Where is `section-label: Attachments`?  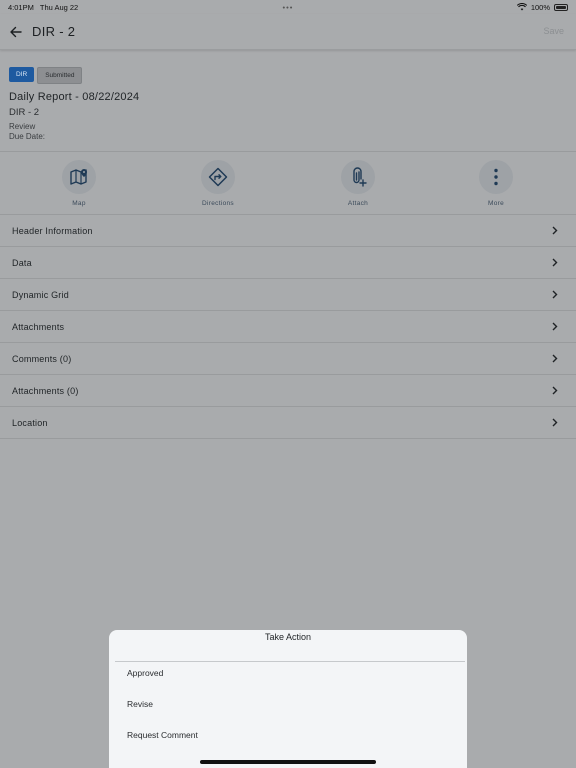 section-label: Attachments is located at coordinates (38, 326).